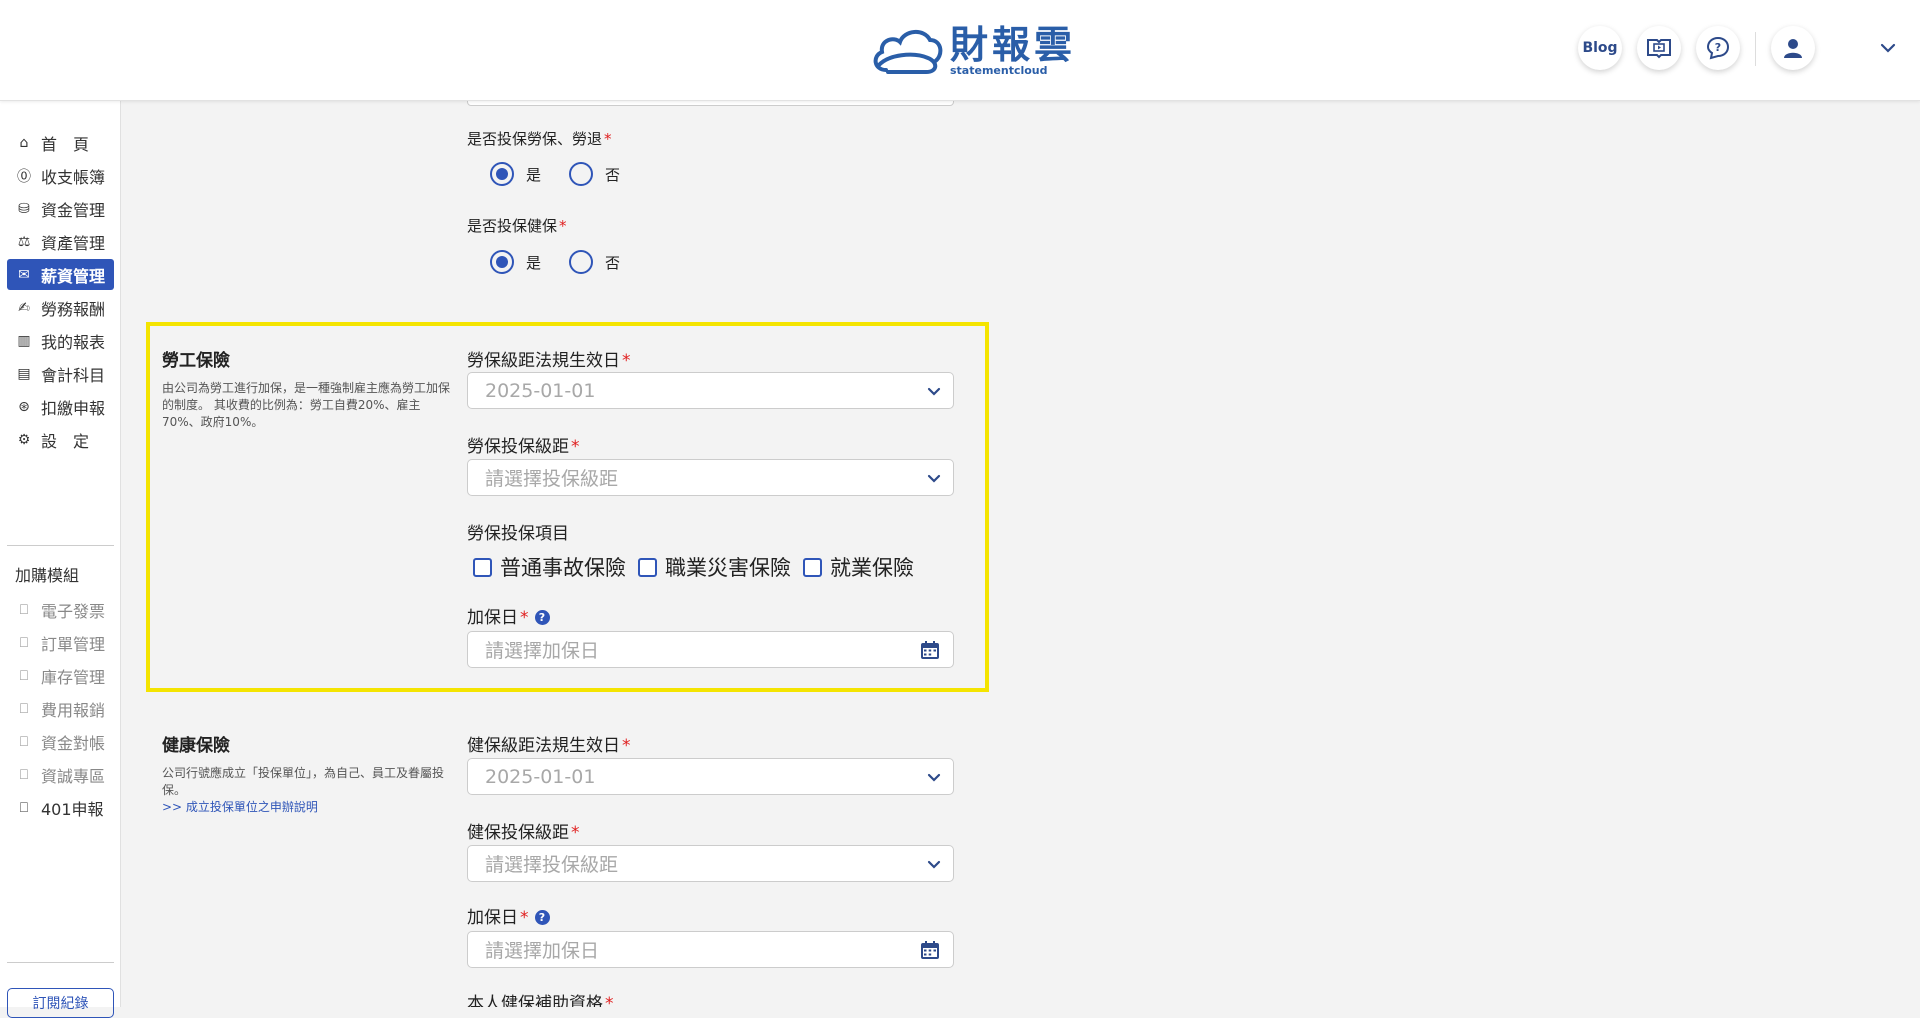  What do you see at coordinates (999, 70) in the screenshot?
I see `logo-subtitle: statementcloud` at bounding box center [999, 70].